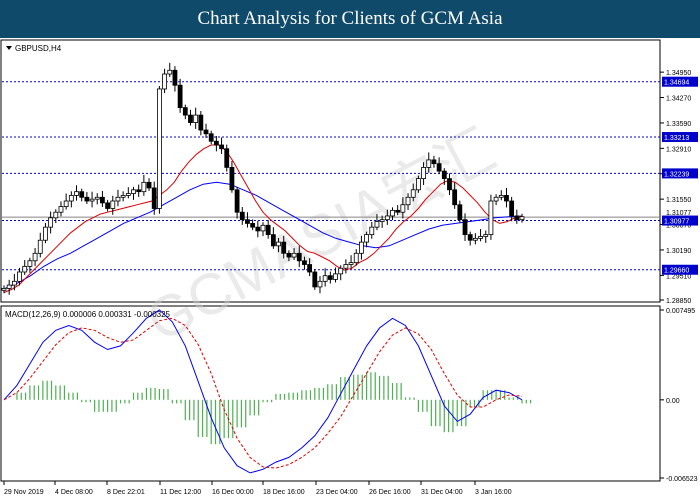  What do you see at coordinates (442, 492) in the screenshot?
I see `x-tick-label: 31 Dec 04:00` at bounding box center [442, 492].